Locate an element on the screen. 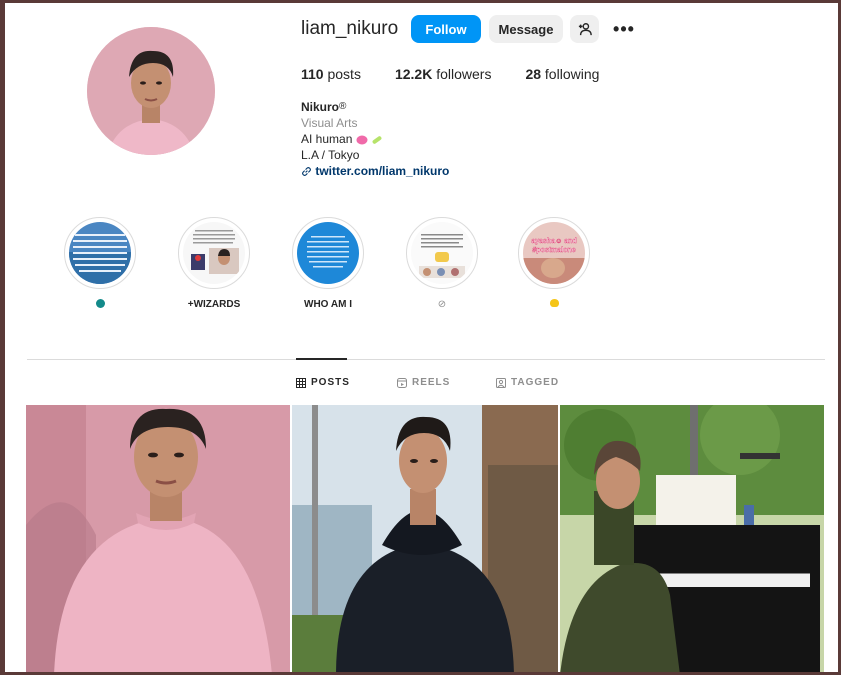 This screenshot has height=675, width=841. profile-avatar is located at coordinates (151, 91).